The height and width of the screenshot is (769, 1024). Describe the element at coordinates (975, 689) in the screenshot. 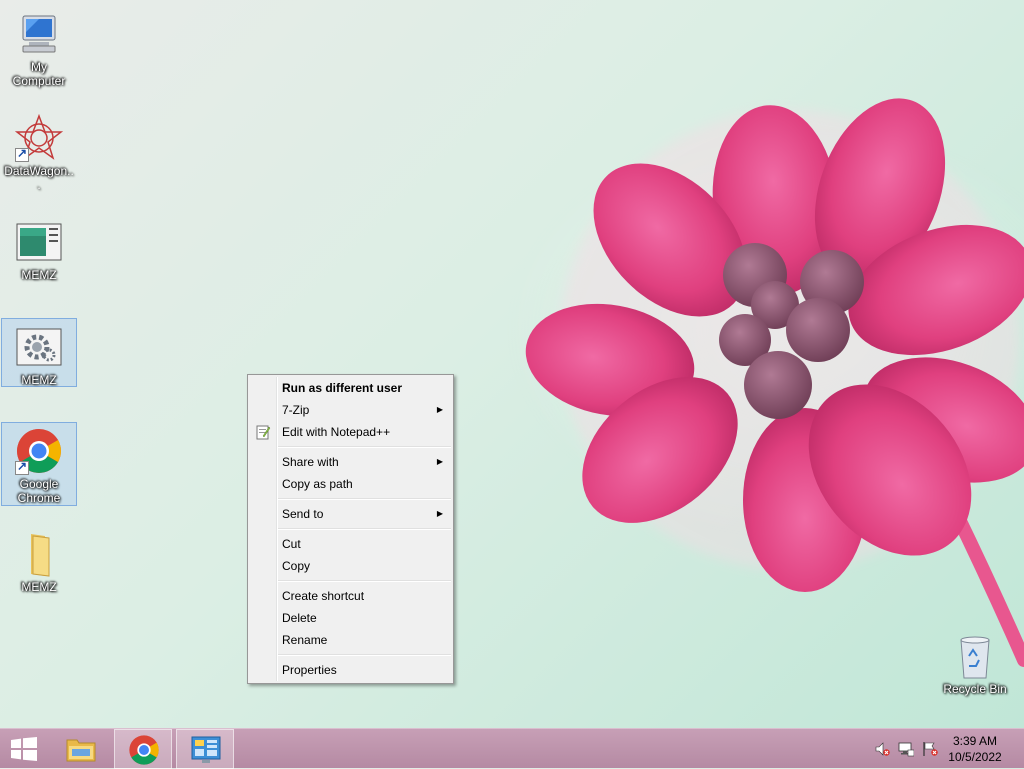

I see `desktop-icon-label: Recycle Bin` at that location.